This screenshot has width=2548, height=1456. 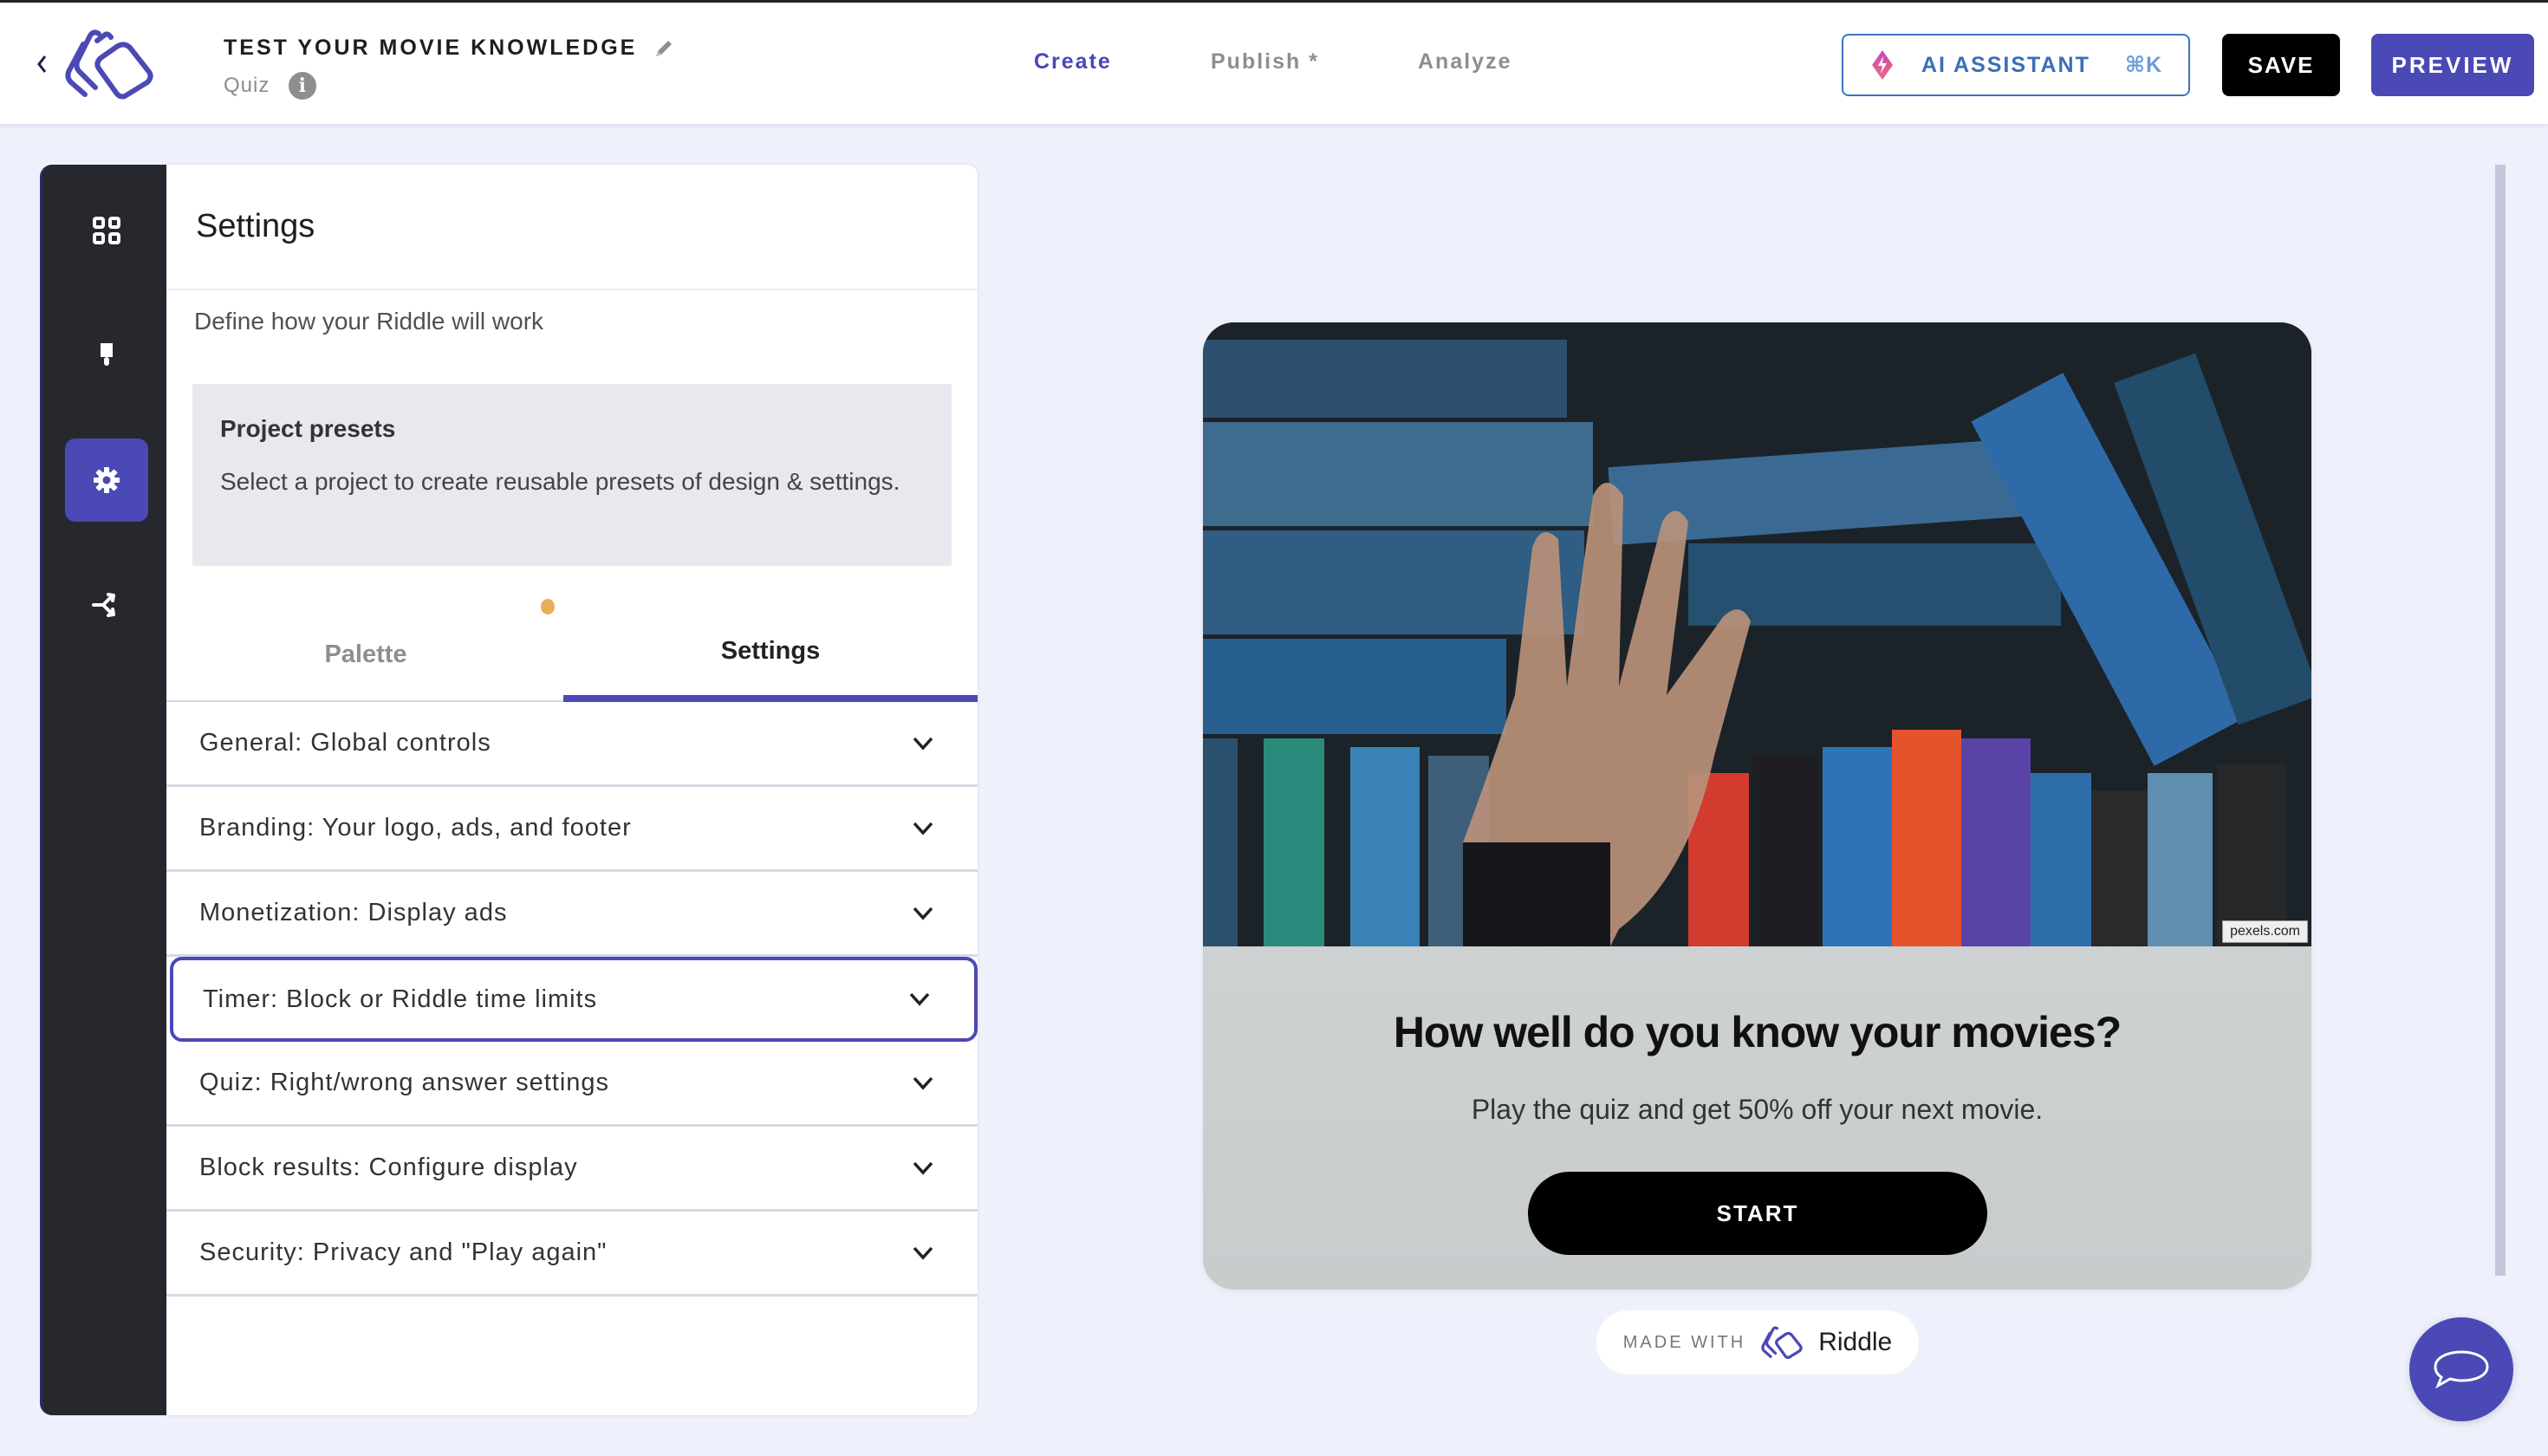 What do you see at coordinates (400, 999) in the screenshot?
I see `accordion-label: Timer: Block or Riddle time limits` at bounding box center [400, 999].